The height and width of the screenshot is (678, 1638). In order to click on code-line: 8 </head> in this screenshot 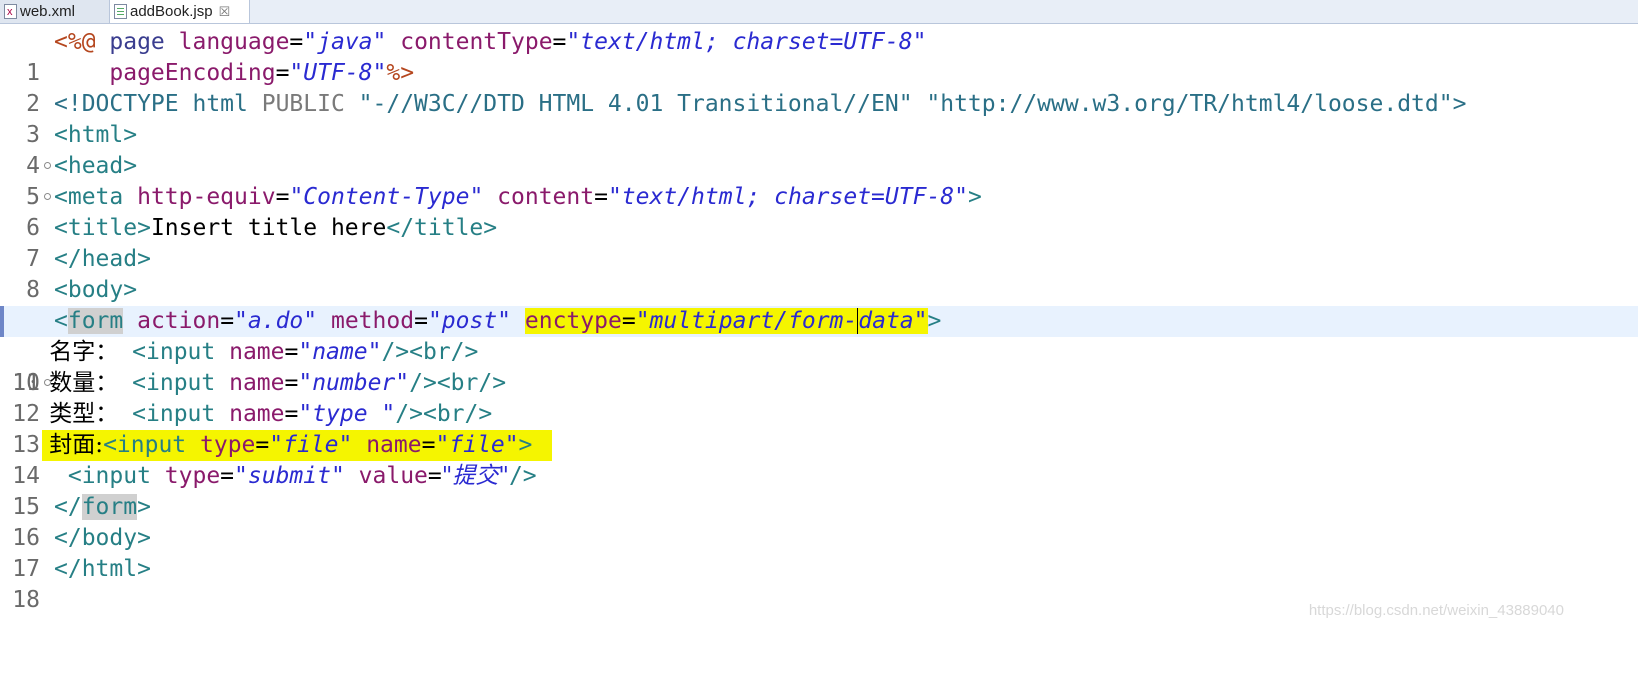, I will do `click(819, 273)`.